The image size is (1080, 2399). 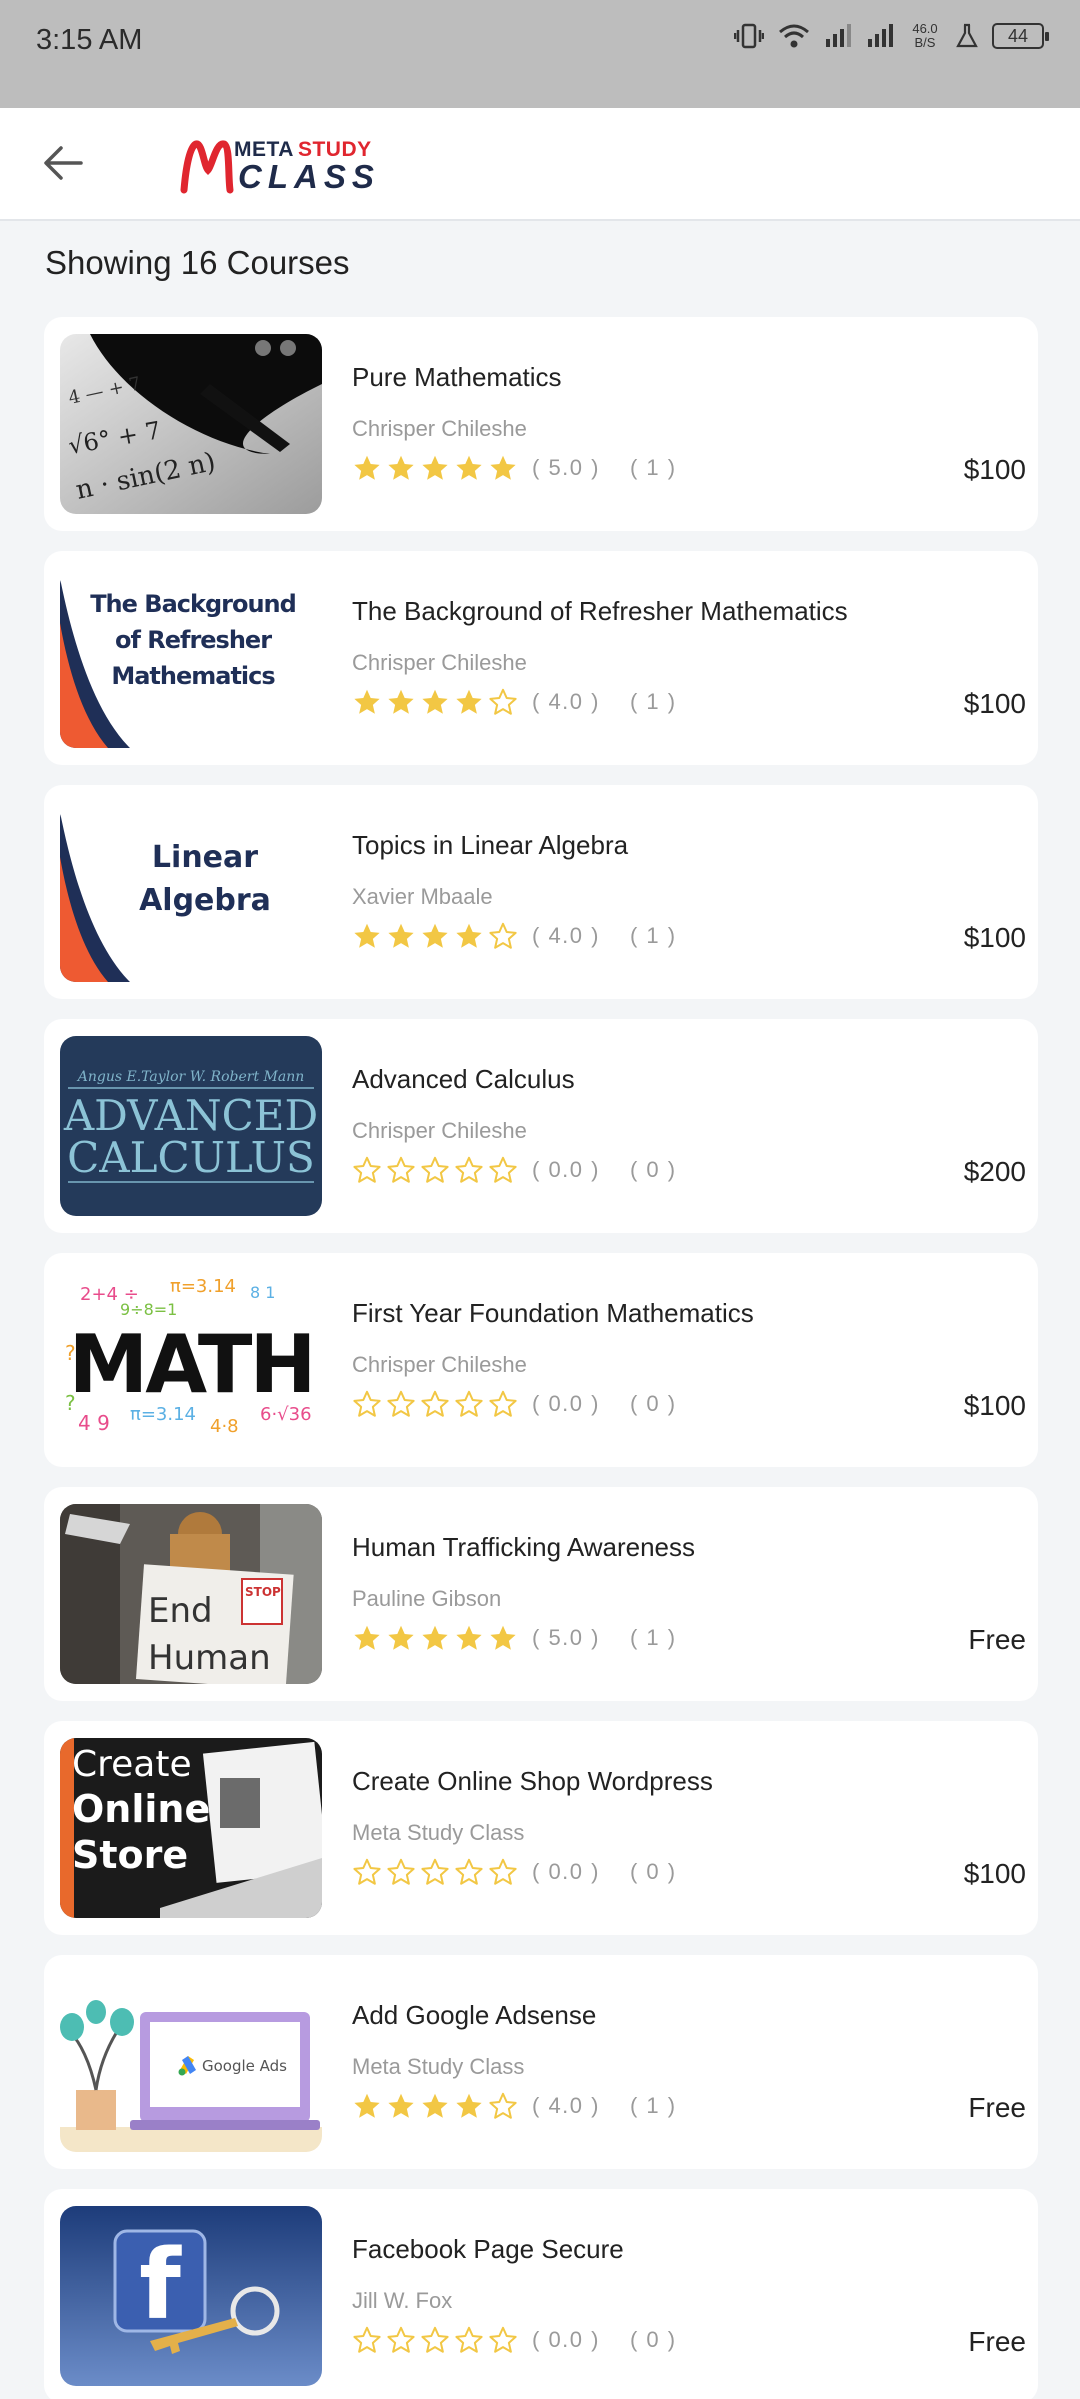 What do you see at coordinates (191, 424) in the screenshot?
I see `course-thumbnail: √6° + 7 n · sin(2 n) 4 — + 7` at bounding box center [191, 424].